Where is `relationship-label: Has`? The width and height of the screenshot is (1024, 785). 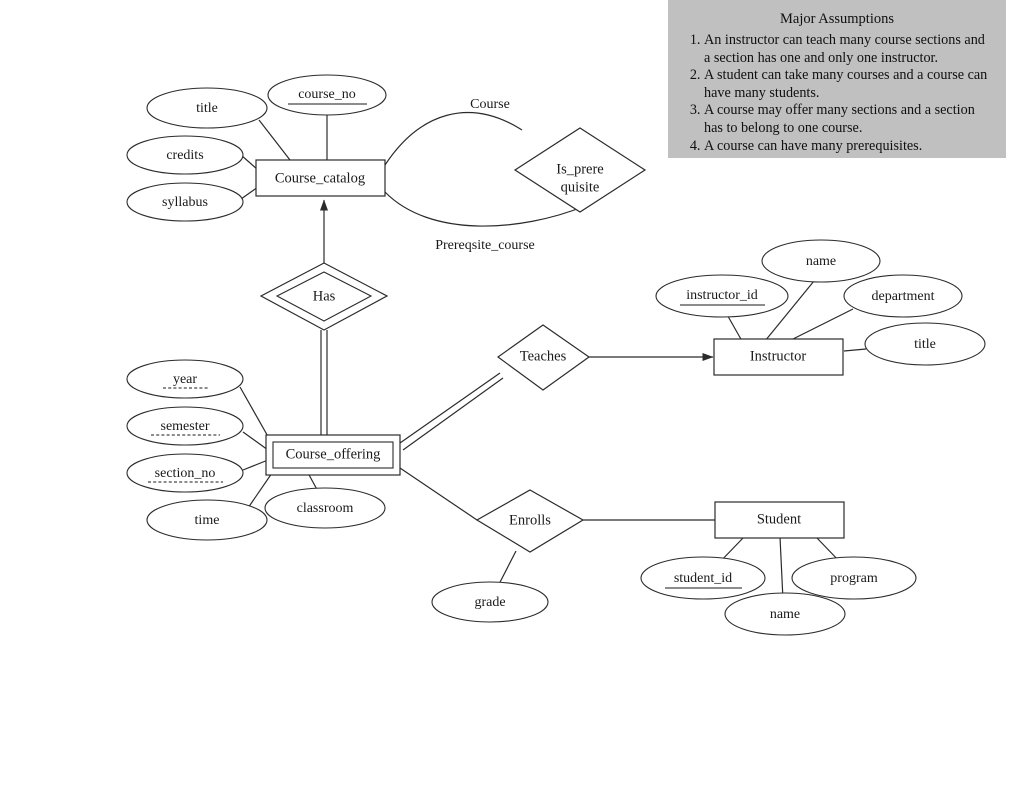 relationship-label: Has is located at coordinates (324, 296).